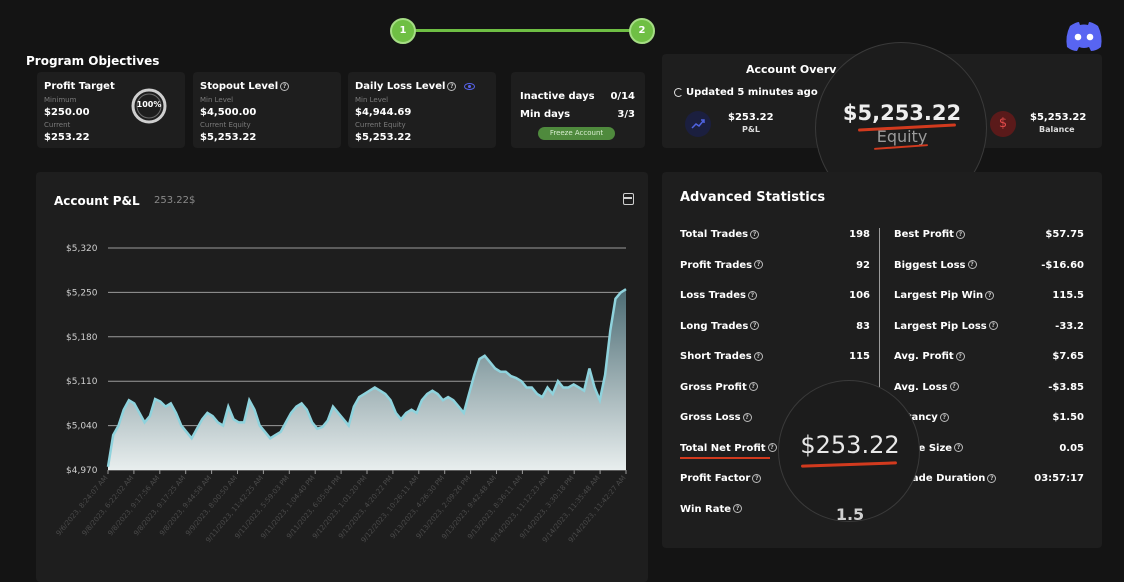 This screenshot has height=582, width=1124. What do you see at coordinates (383, 137) in the screenshot?
I see `daily-loss-cur-value: $5,253.22` at bounding box center [383, 137].